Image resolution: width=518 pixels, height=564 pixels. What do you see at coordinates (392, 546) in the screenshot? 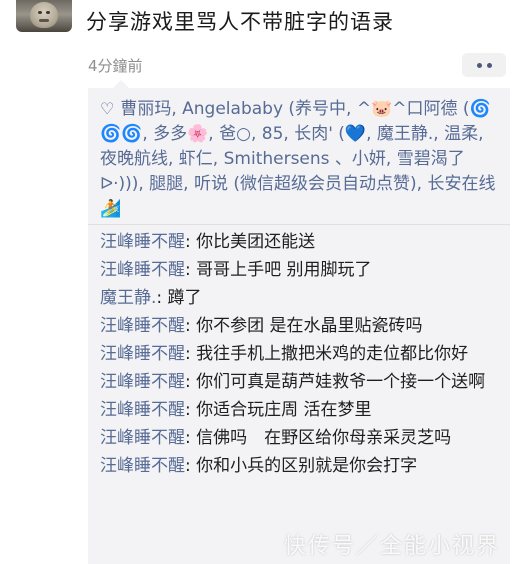
I see `watermark: 快传号／全能小视界` at bounding box center [392, 546].